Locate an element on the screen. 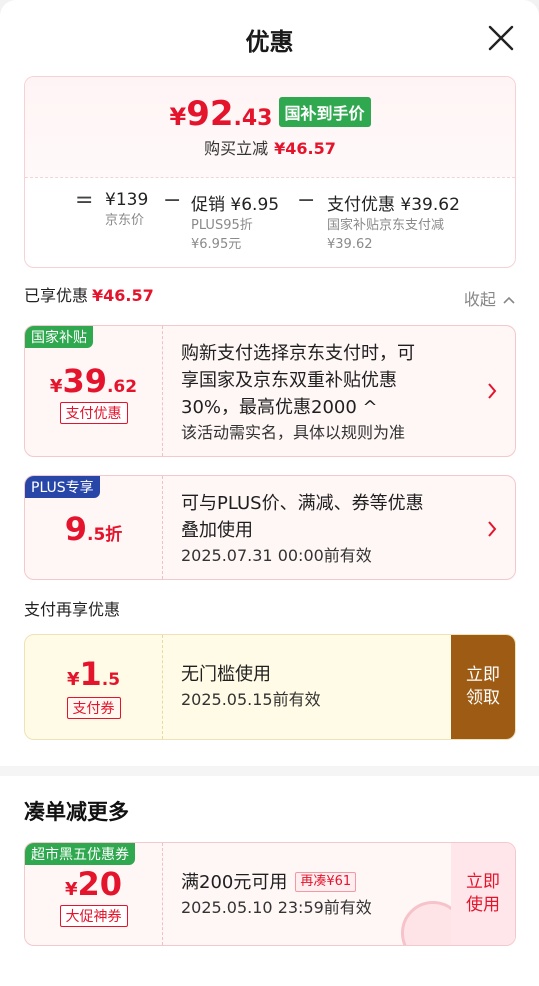 The width and height of the screenshot is (539, 986). coupon-amount: ¥39.62 is located at coordinates (93, 381).